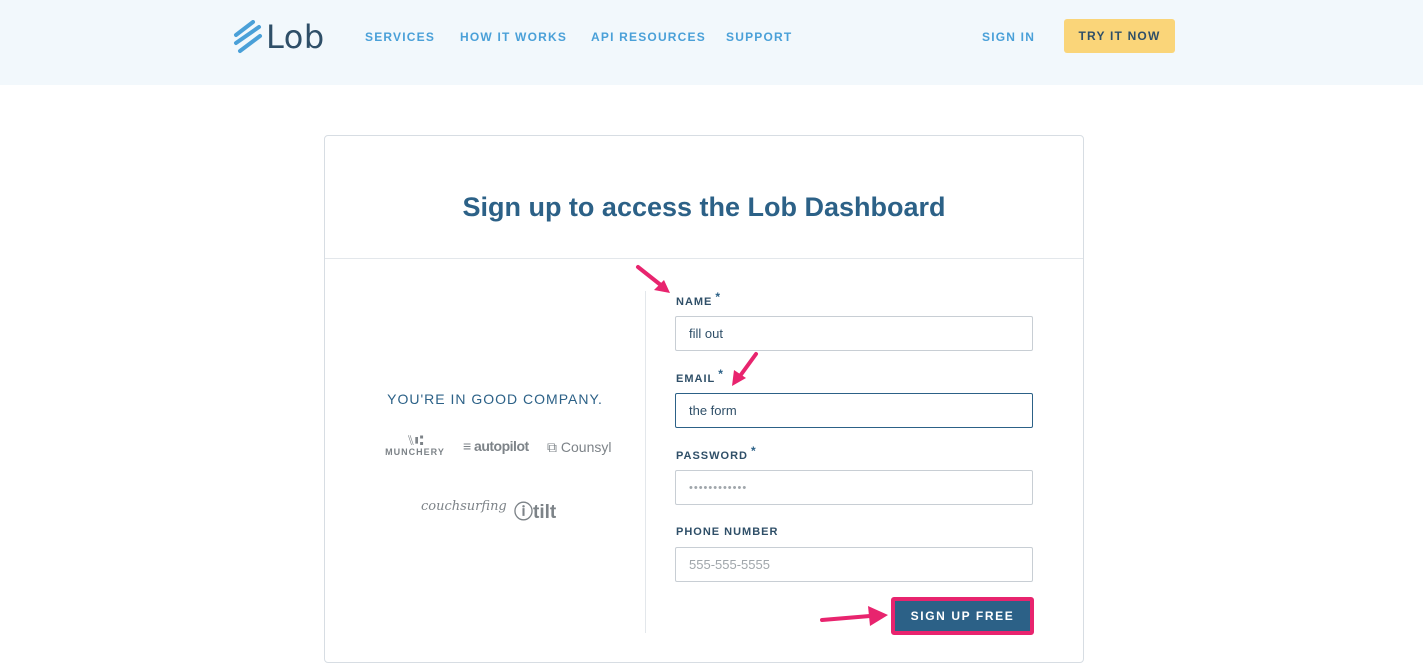  What do you see at coordinates (648, 37) in the screenshot?
I see `nav-api-resources: API RESOURCES` at bounding box center [648, 37].